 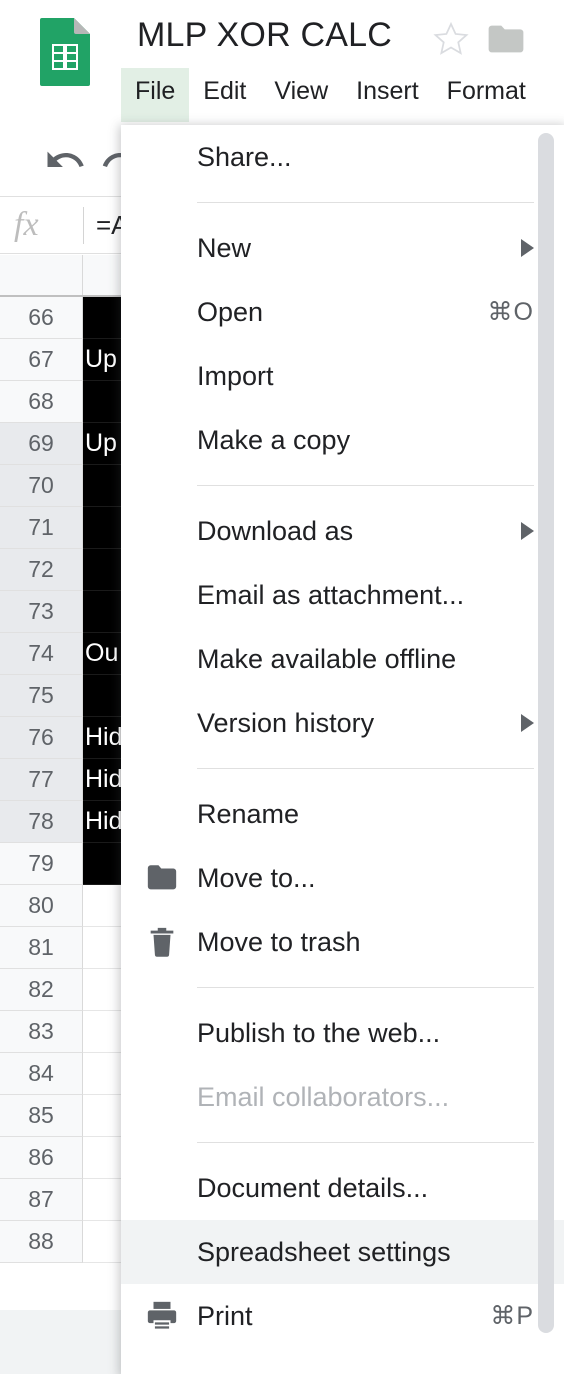 I want to click on menu-separator, so click(x=365, y=1142).